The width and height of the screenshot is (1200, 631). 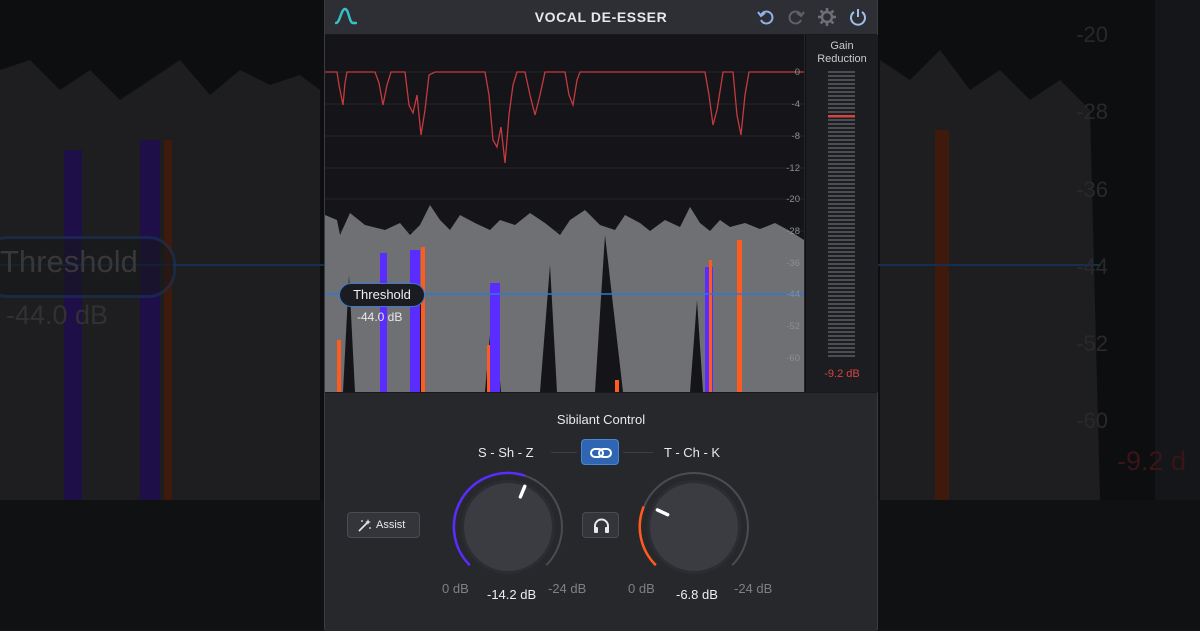 I want to click on scale-label: -44, so click(x=793, y=294).